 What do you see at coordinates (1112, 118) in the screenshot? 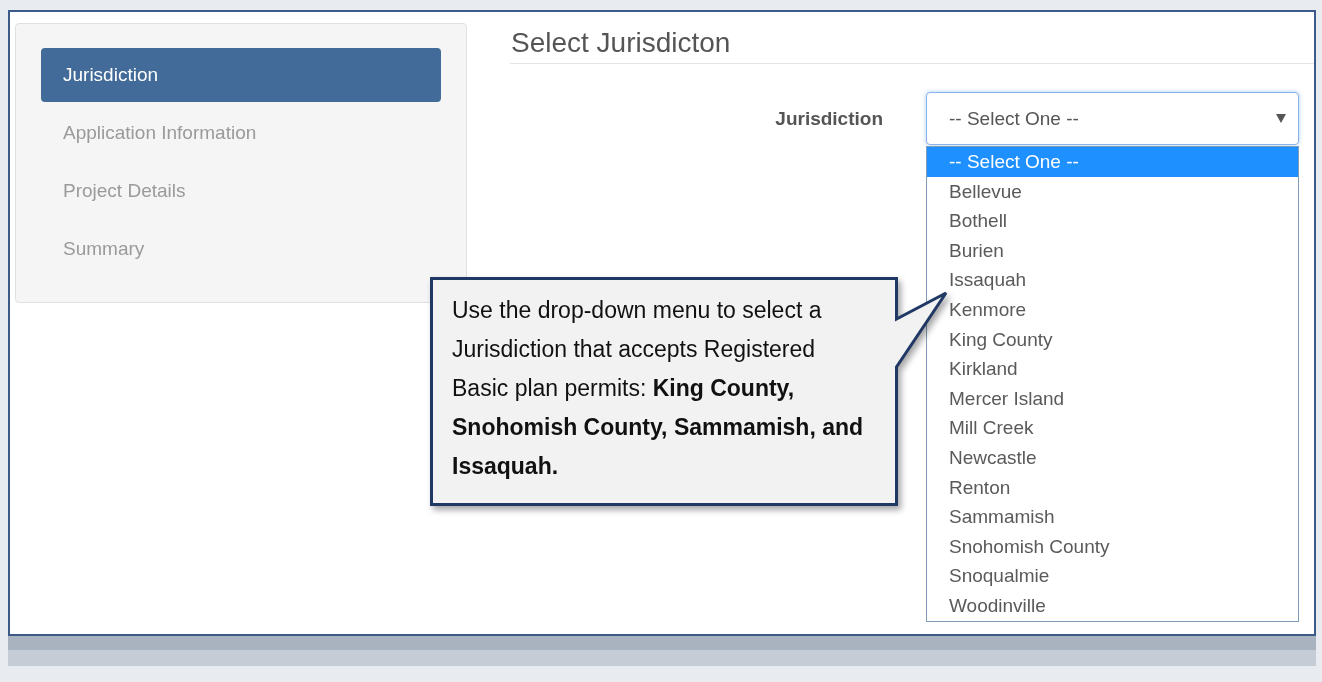
I see `jurisdiction-select: -- Select One --` at bounding box center [1112, 118].